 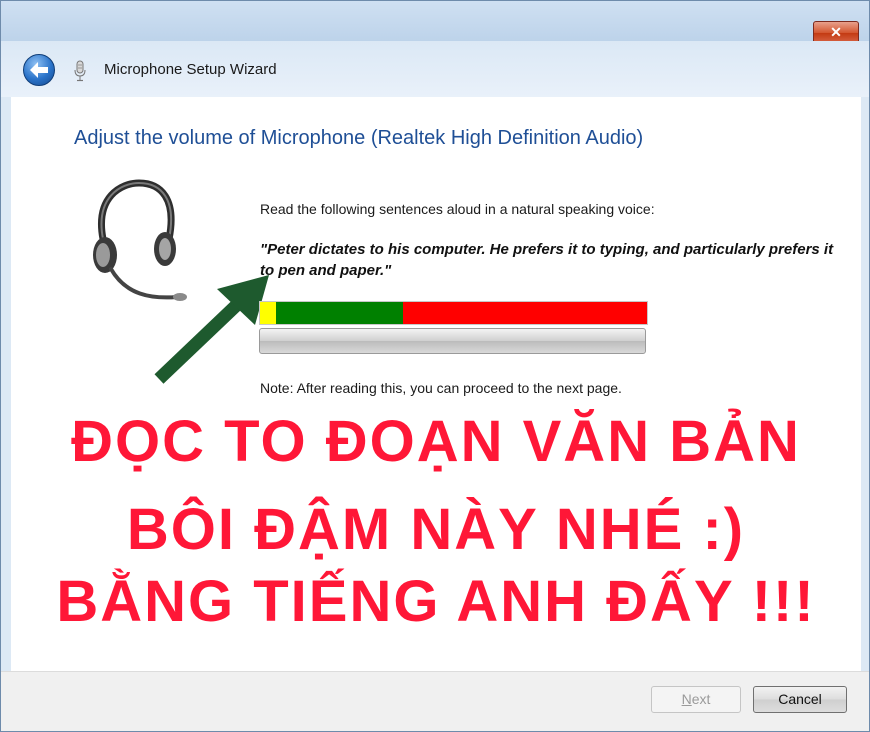 What do you see at coordinates (80, 71) in the screenshot?
I see `microphone-icon` at bounding box center [80, 71].